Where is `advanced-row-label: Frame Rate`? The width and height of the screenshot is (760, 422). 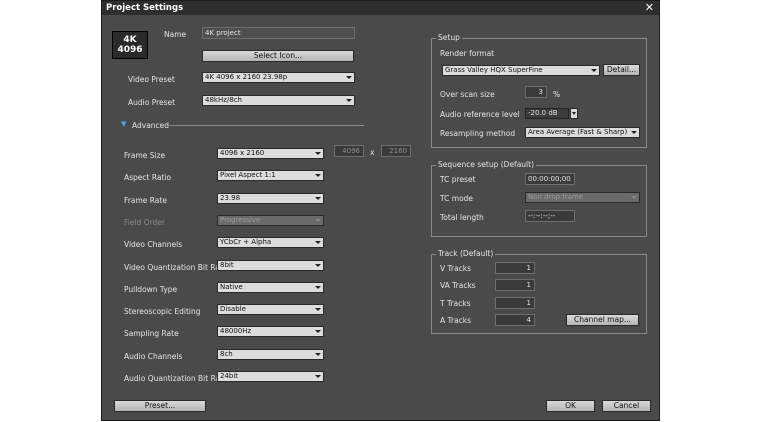
advanced-row-label: Frame Rate is located at coordinates (145, 200).